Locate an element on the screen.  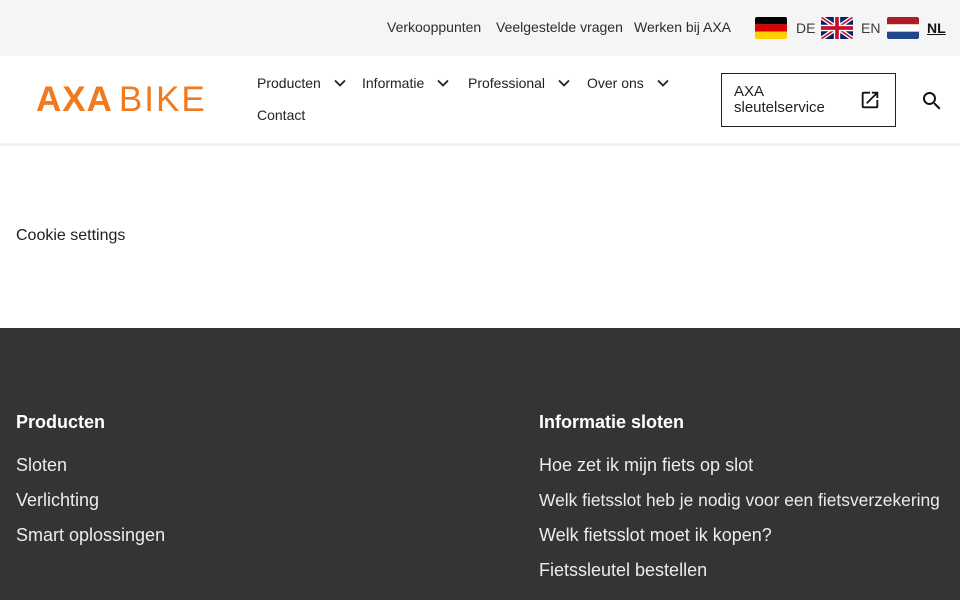
nav-over-ons-label: Over ons is located at coordinates (615, 83).